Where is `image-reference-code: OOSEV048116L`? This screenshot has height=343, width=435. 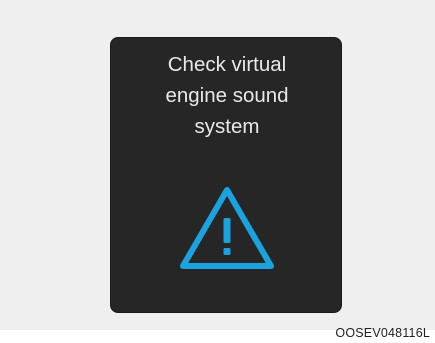 image-reference-code: OOSEV048116L is located at coordinates (382, 333).